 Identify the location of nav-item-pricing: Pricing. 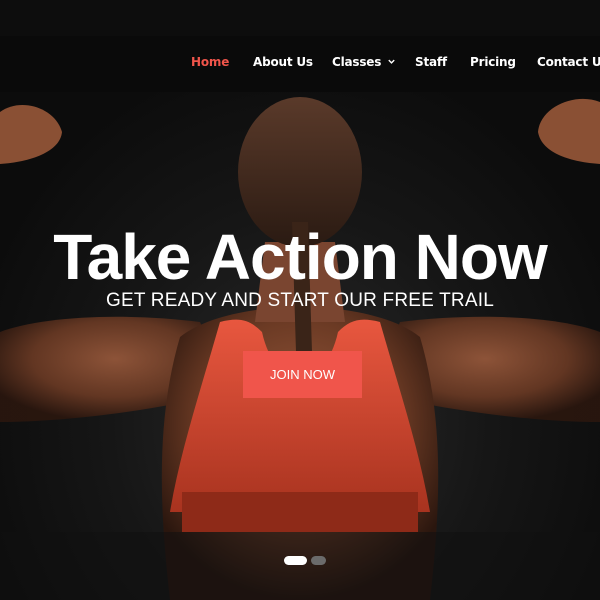
(493, 62).